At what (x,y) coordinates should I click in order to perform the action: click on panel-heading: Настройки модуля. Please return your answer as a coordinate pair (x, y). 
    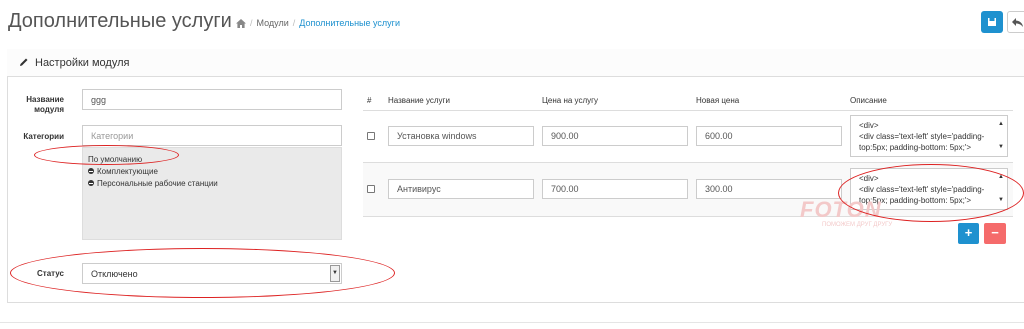
    Looking at the image, I should click on (515, 63).